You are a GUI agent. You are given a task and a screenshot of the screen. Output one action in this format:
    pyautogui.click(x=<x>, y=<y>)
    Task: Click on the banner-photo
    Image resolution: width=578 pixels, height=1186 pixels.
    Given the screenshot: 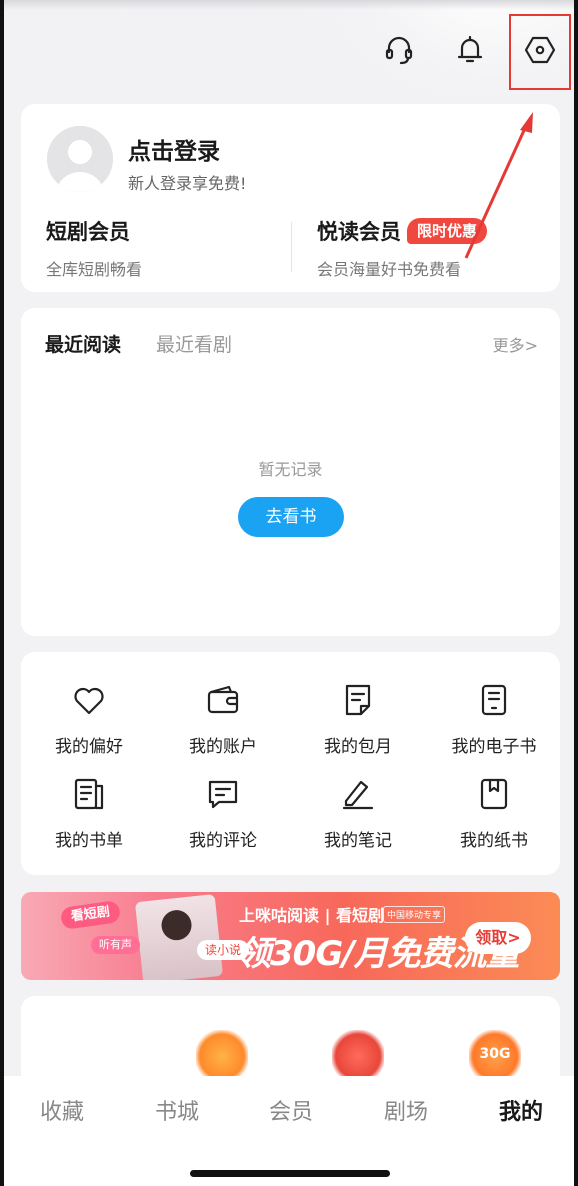 What is the action you would take?
    pyautogui.click(x=179, y=937)
    